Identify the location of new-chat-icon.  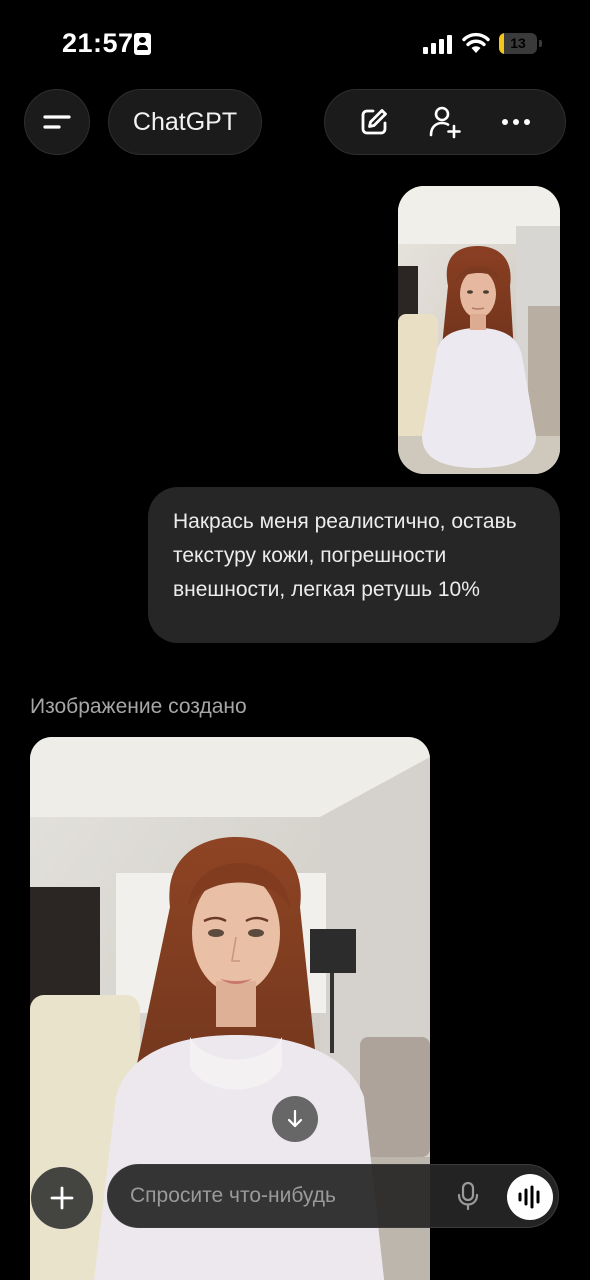
(374, 122).